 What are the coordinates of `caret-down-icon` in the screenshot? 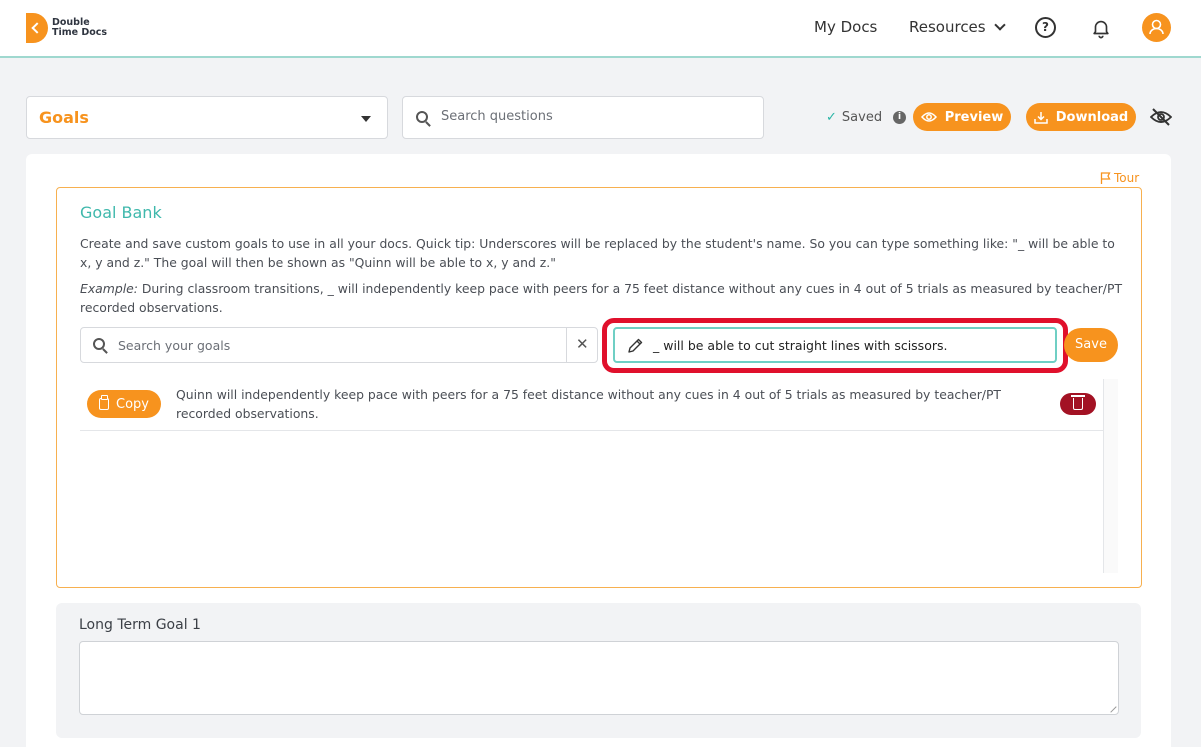 It's located at (366, 119).